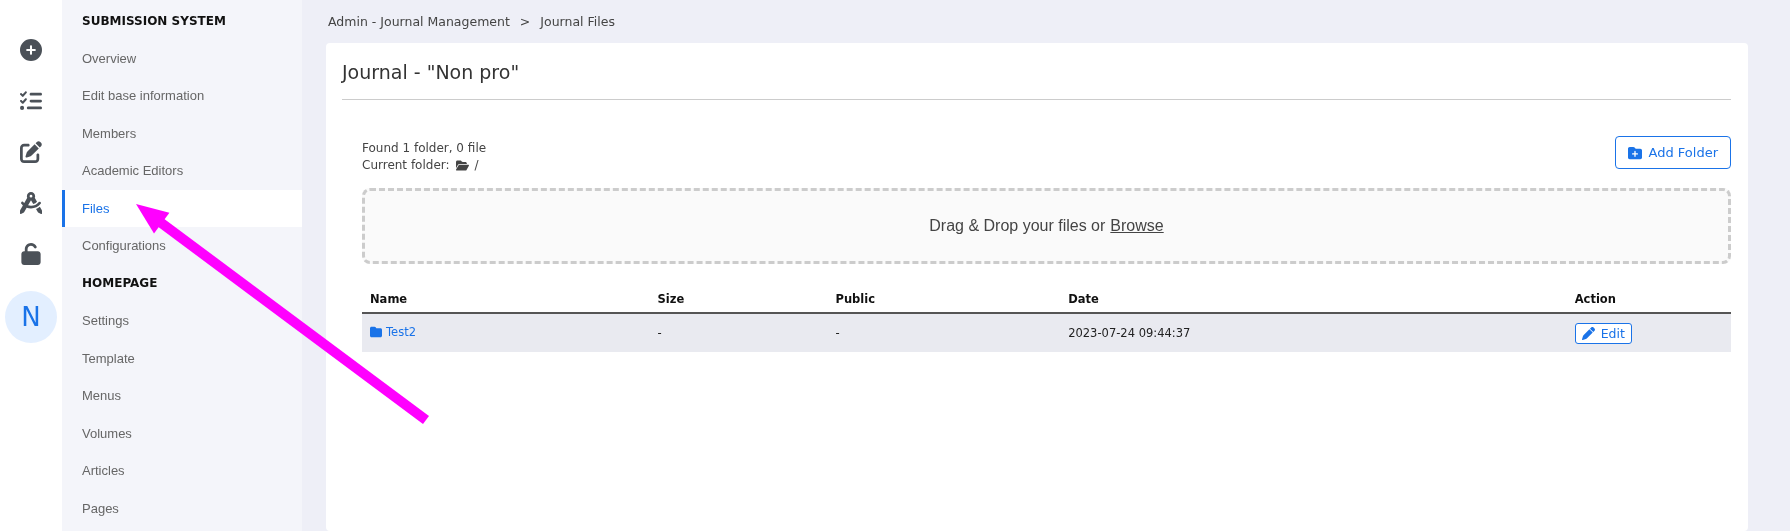 The image size is (1790, 531). Describe the element at coordinates (1672, 152) in the screenshot. I see `add-folder-button: Add Folder` at that location.